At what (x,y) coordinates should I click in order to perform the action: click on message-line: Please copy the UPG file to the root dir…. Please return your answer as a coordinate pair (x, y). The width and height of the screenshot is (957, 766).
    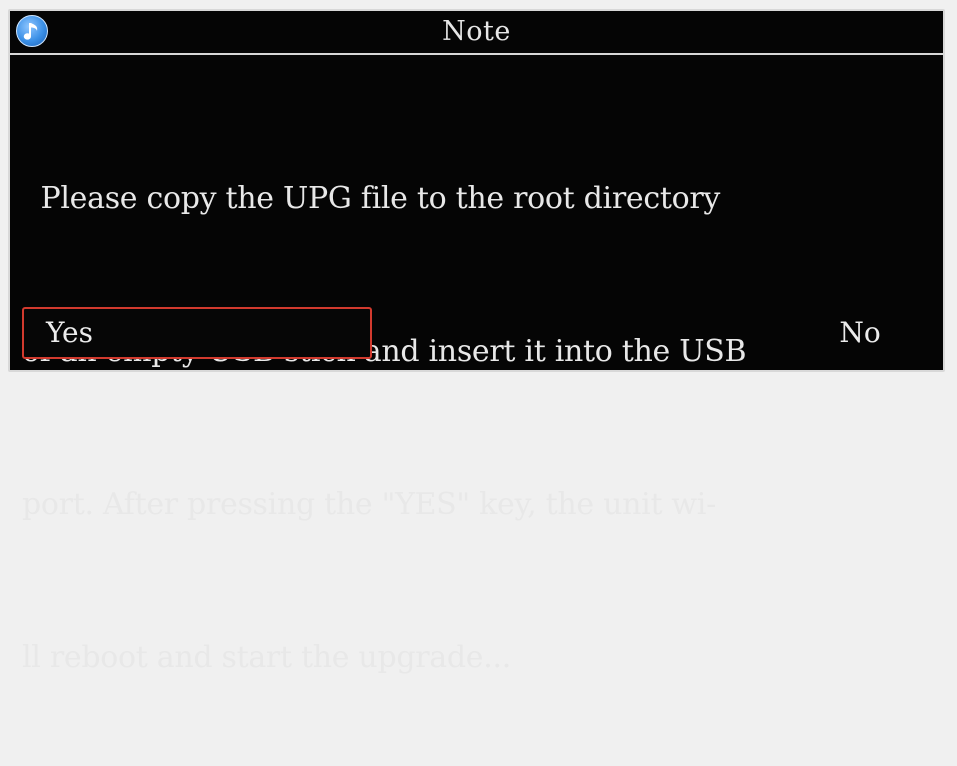
    Looking at the image, I should click on (371, 198).